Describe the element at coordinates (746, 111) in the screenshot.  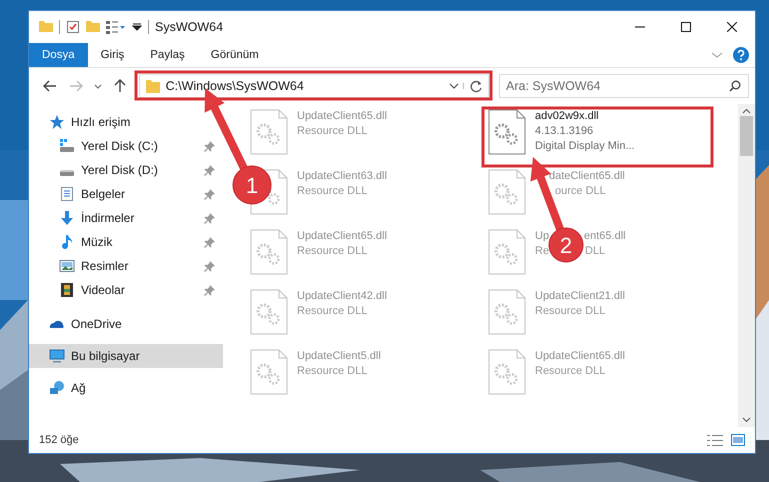
I see `scroll-up-icon` at that location.